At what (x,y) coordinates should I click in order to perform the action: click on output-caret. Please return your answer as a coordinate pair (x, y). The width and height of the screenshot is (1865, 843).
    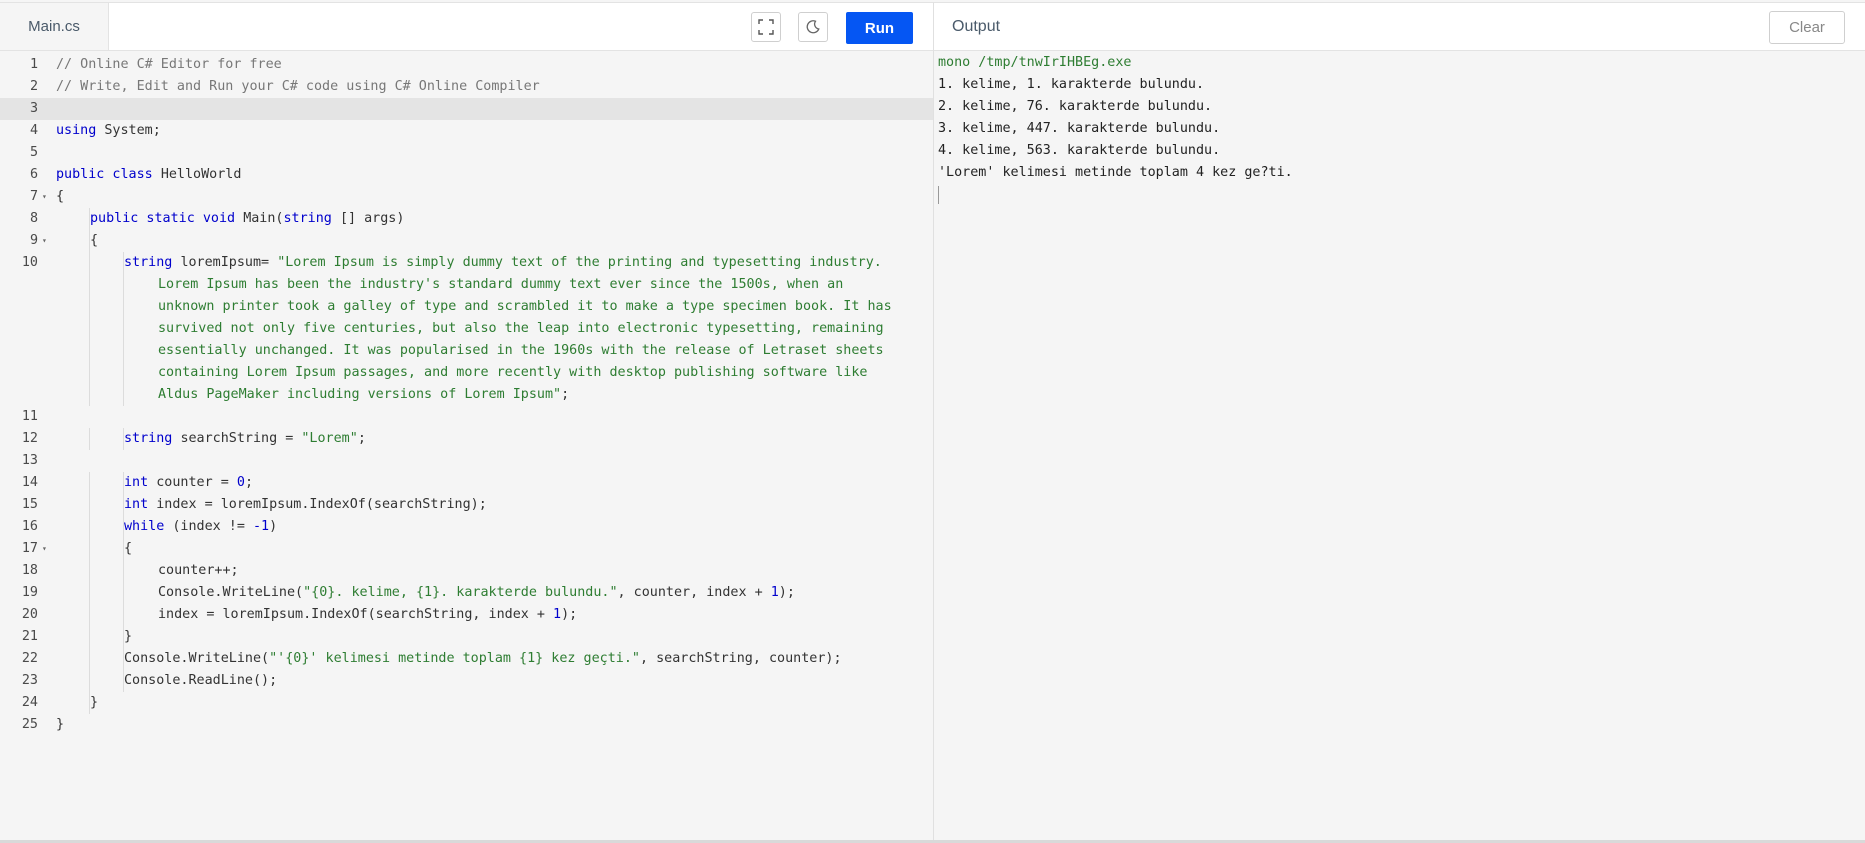
    Looking at the image, I should click on (938, 195).